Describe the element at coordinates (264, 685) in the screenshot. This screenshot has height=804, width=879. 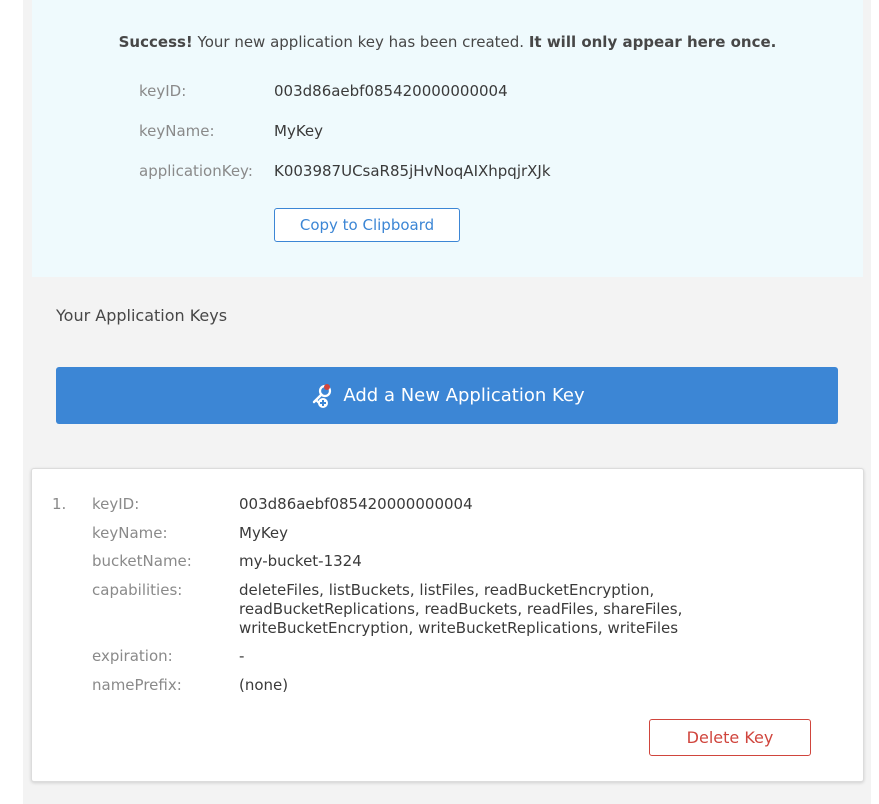
I see `card-nameprefix-value: (none)` at that location.